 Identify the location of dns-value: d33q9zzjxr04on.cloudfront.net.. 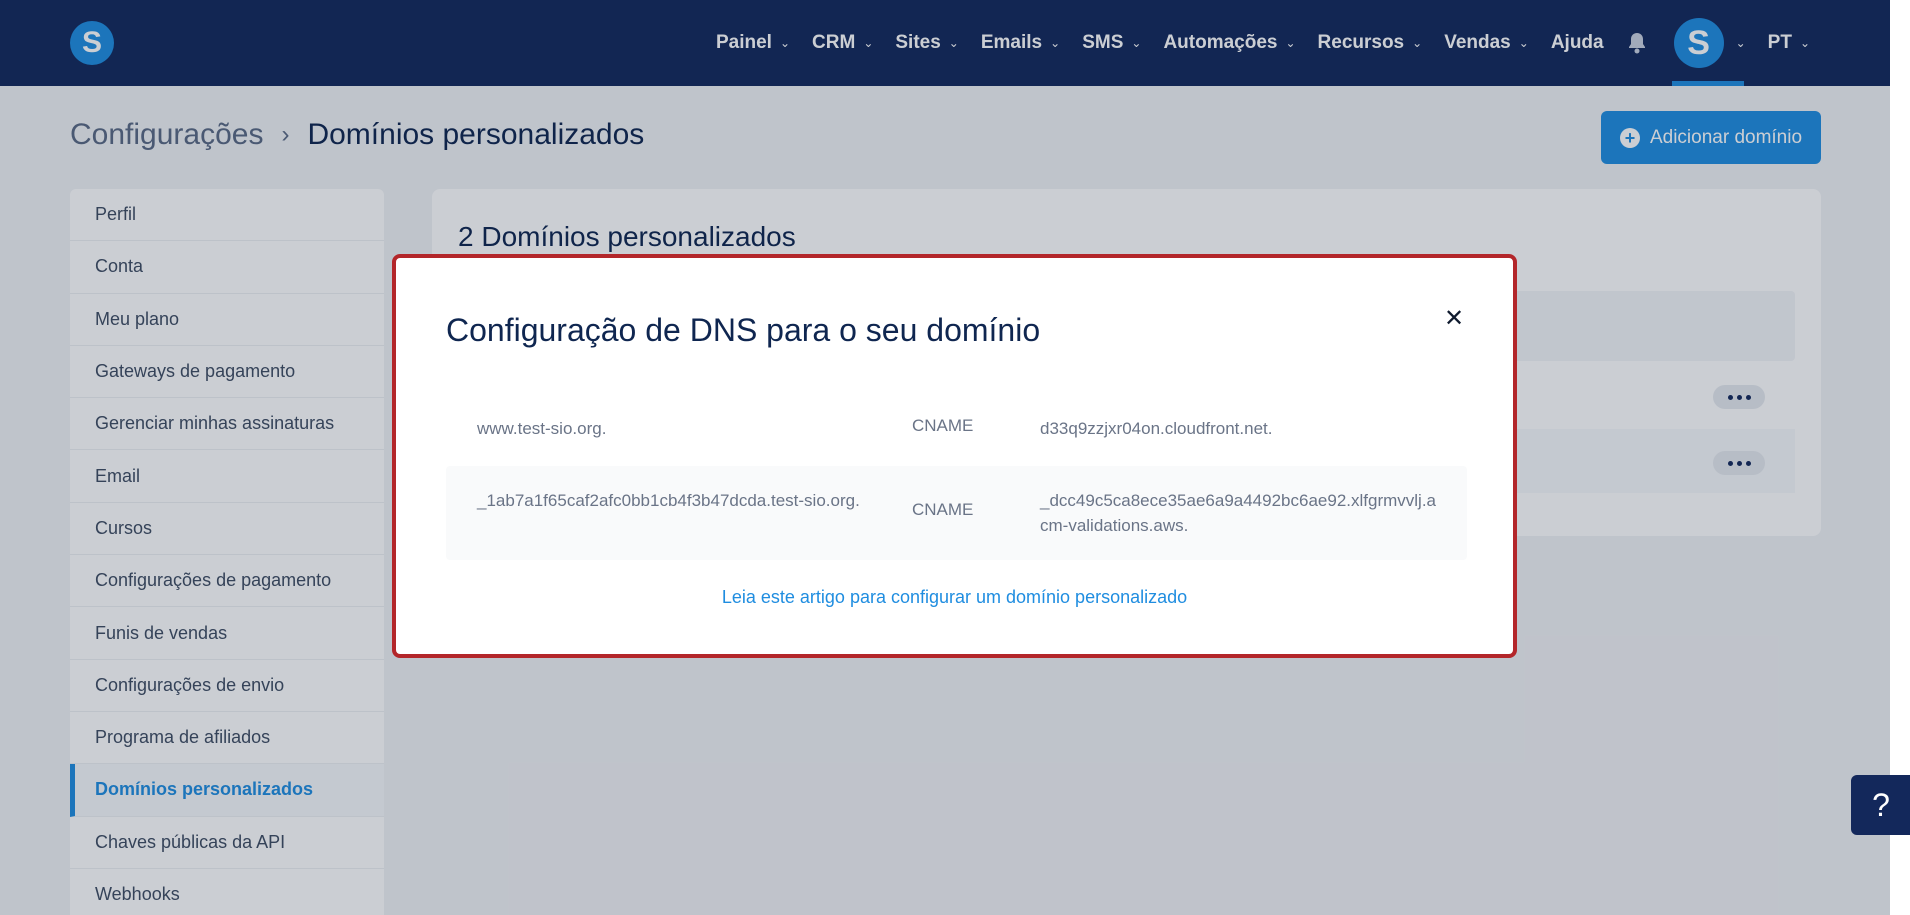
(1156, 428).